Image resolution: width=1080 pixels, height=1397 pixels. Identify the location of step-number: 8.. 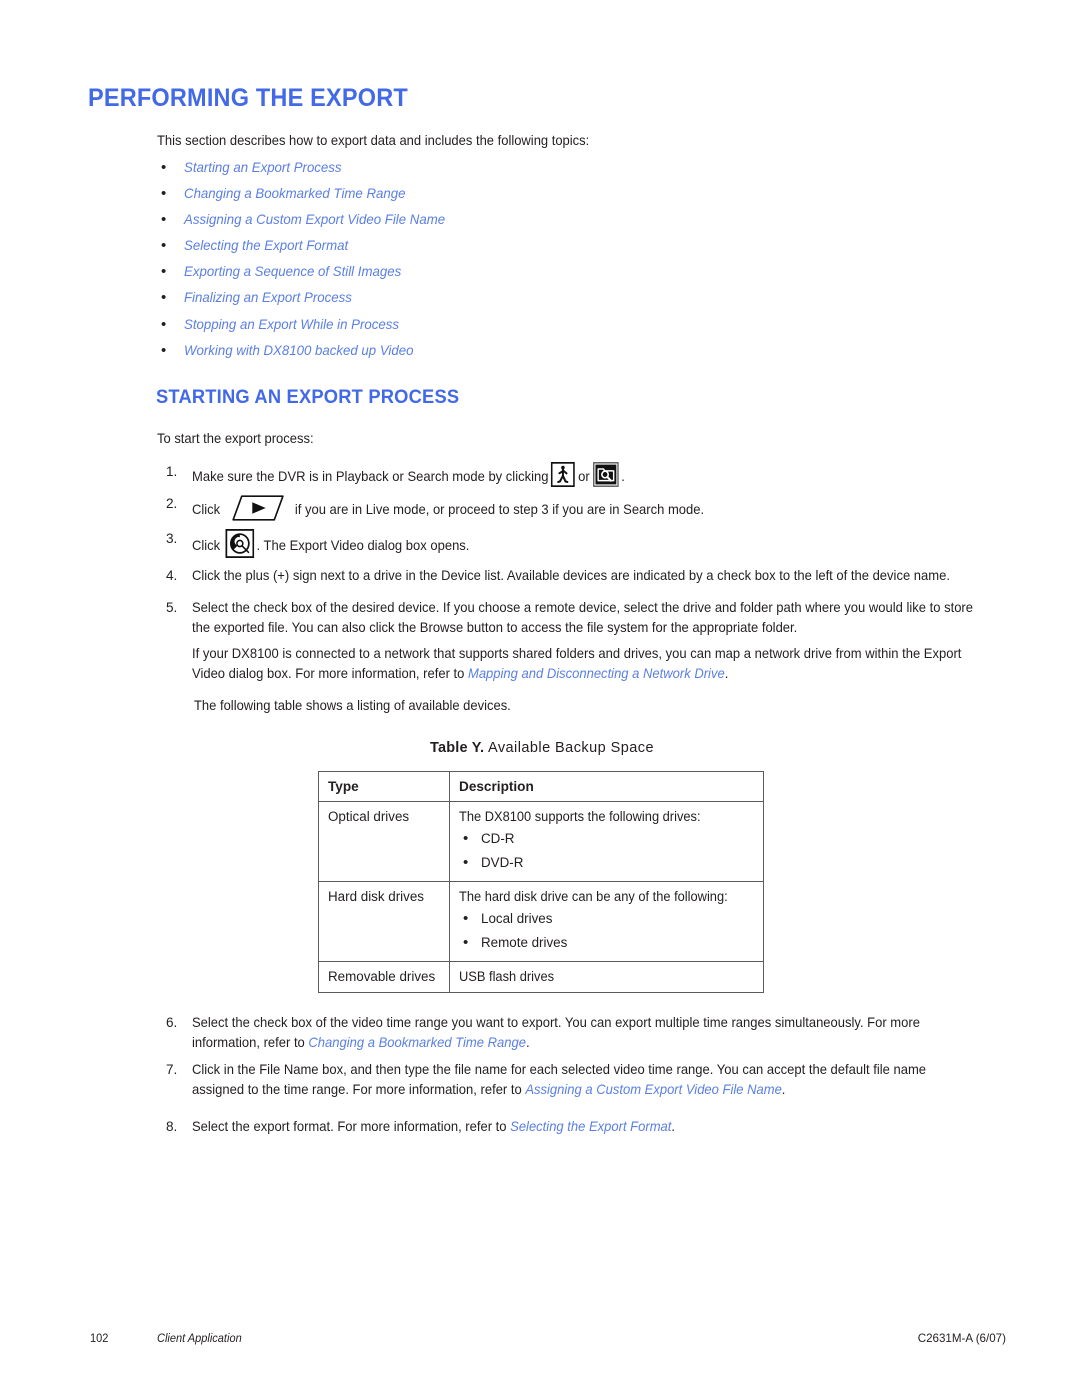
(172, 1126).